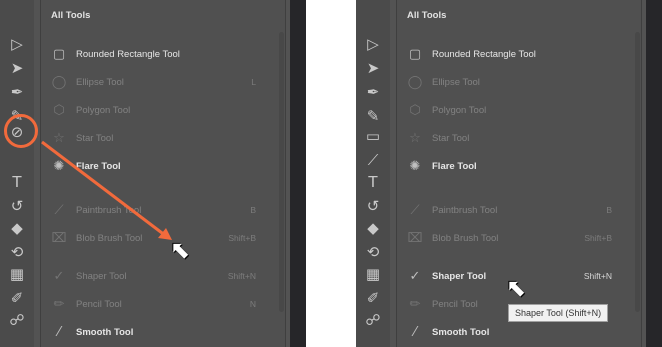 The image size is (662, 347). Describe the element at coordinates (459, 110) in the screenshot. I see `tool-label: Polygon Tool` at that location.